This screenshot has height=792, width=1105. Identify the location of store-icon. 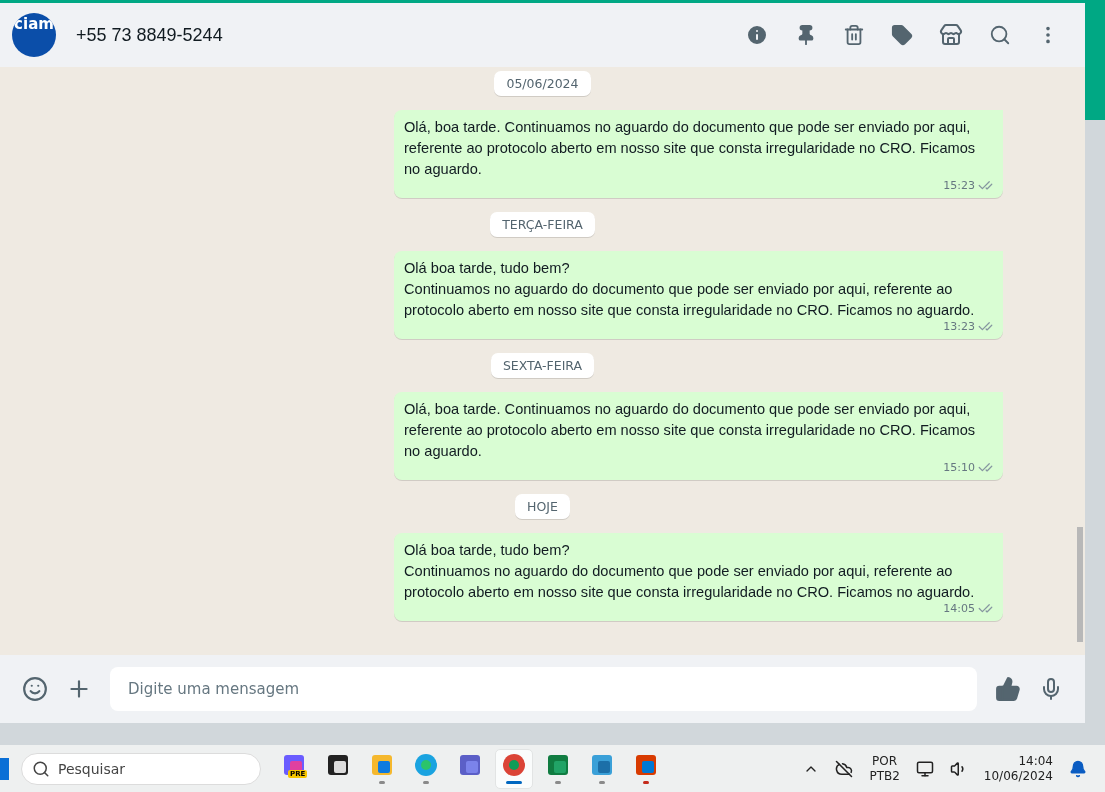
(951, 35).